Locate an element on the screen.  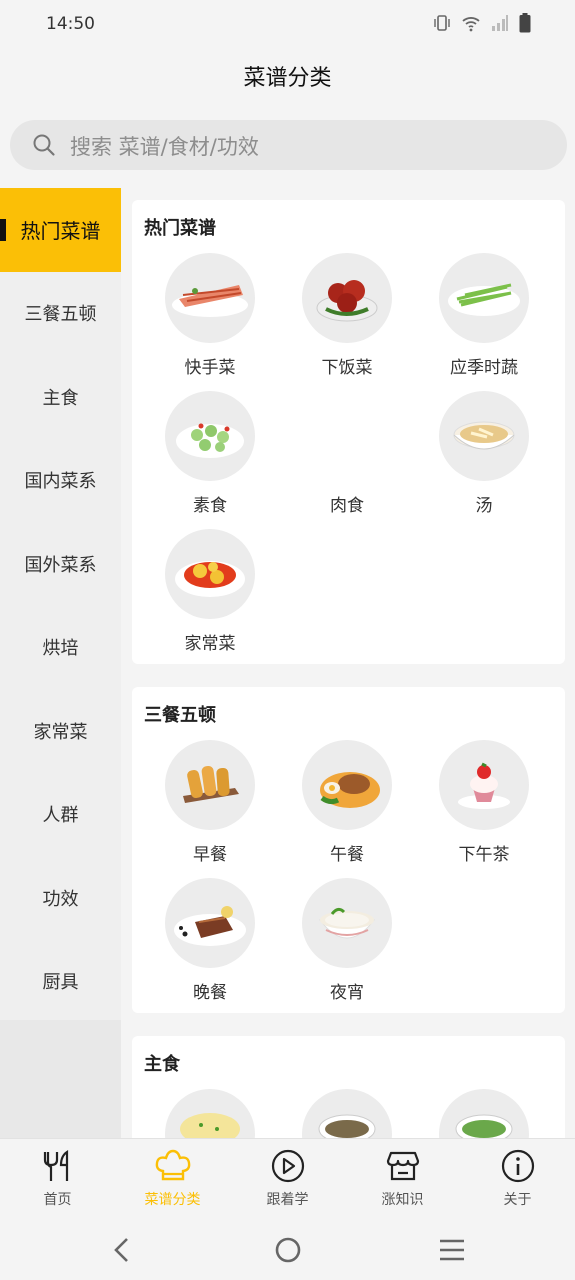
wifi-icon is located at coordinates (471, 24).